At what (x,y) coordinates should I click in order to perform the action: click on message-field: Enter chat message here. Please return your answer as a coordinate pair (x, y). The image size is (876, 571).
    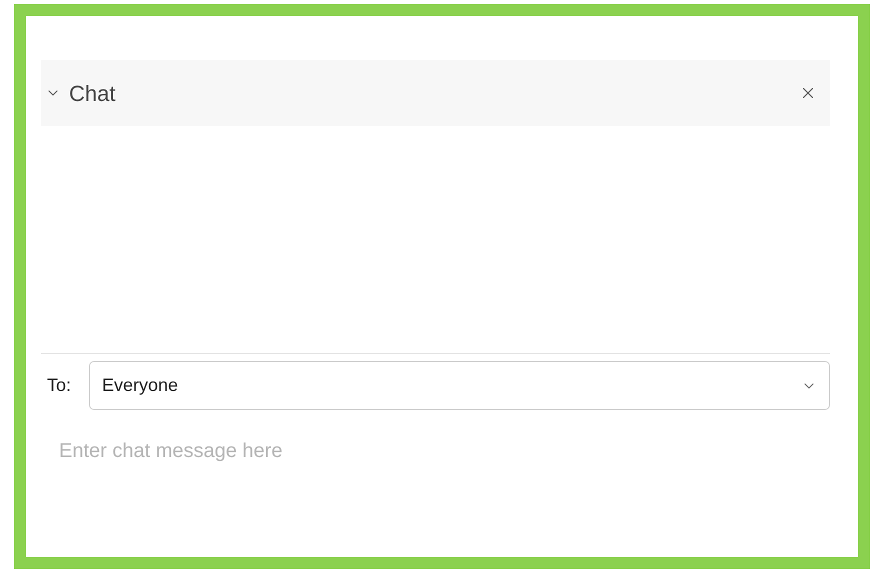
    Looking at the image, I should click on (439, 451).